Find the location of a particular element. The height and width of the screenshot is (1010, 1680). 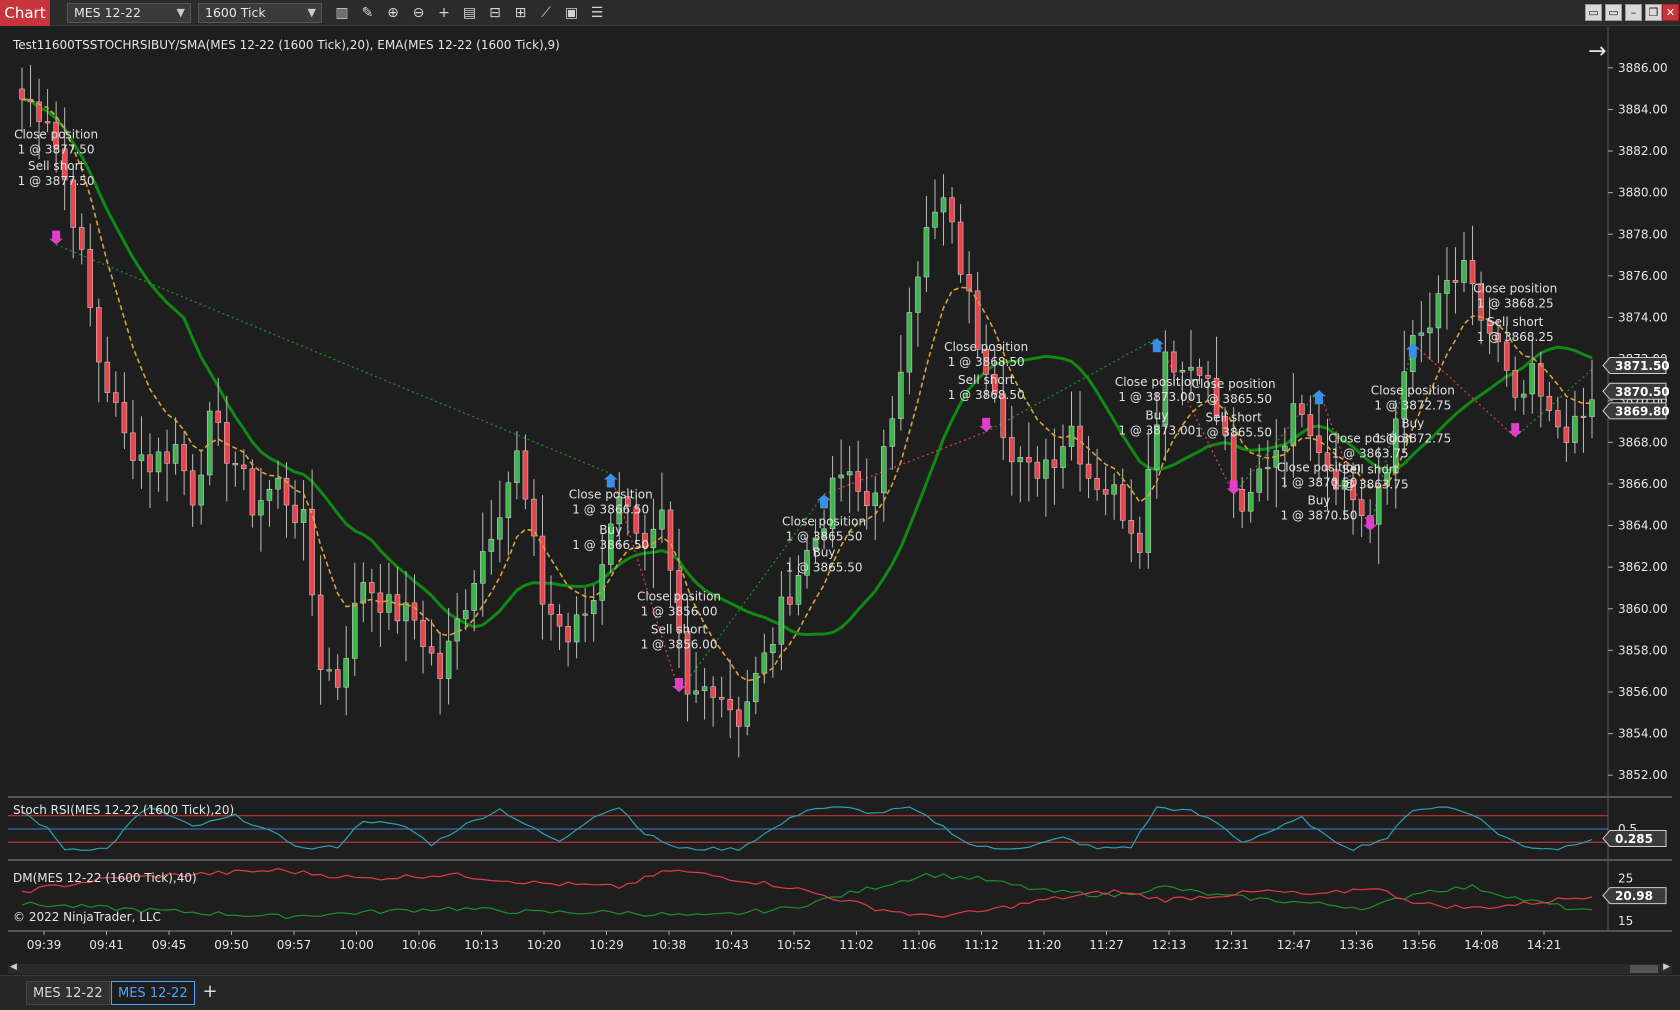

price-marker-label: 20.98 is located at coordinates (1634, 896).